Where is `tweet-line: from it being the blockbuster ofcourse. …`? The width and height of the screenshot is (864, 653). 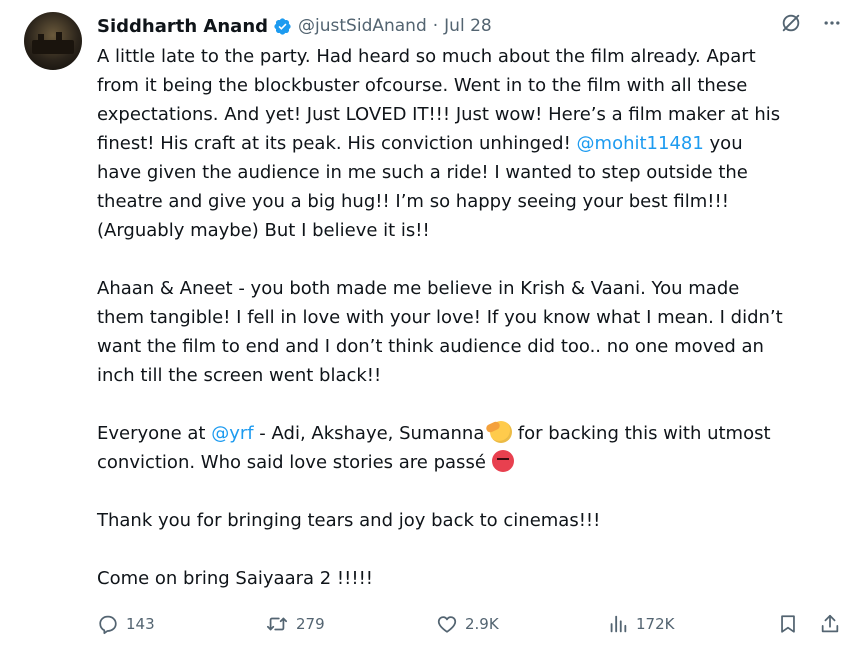 tweet-line: from it being the blockbuster ofcourse. … is located at coordinates (469, 85).